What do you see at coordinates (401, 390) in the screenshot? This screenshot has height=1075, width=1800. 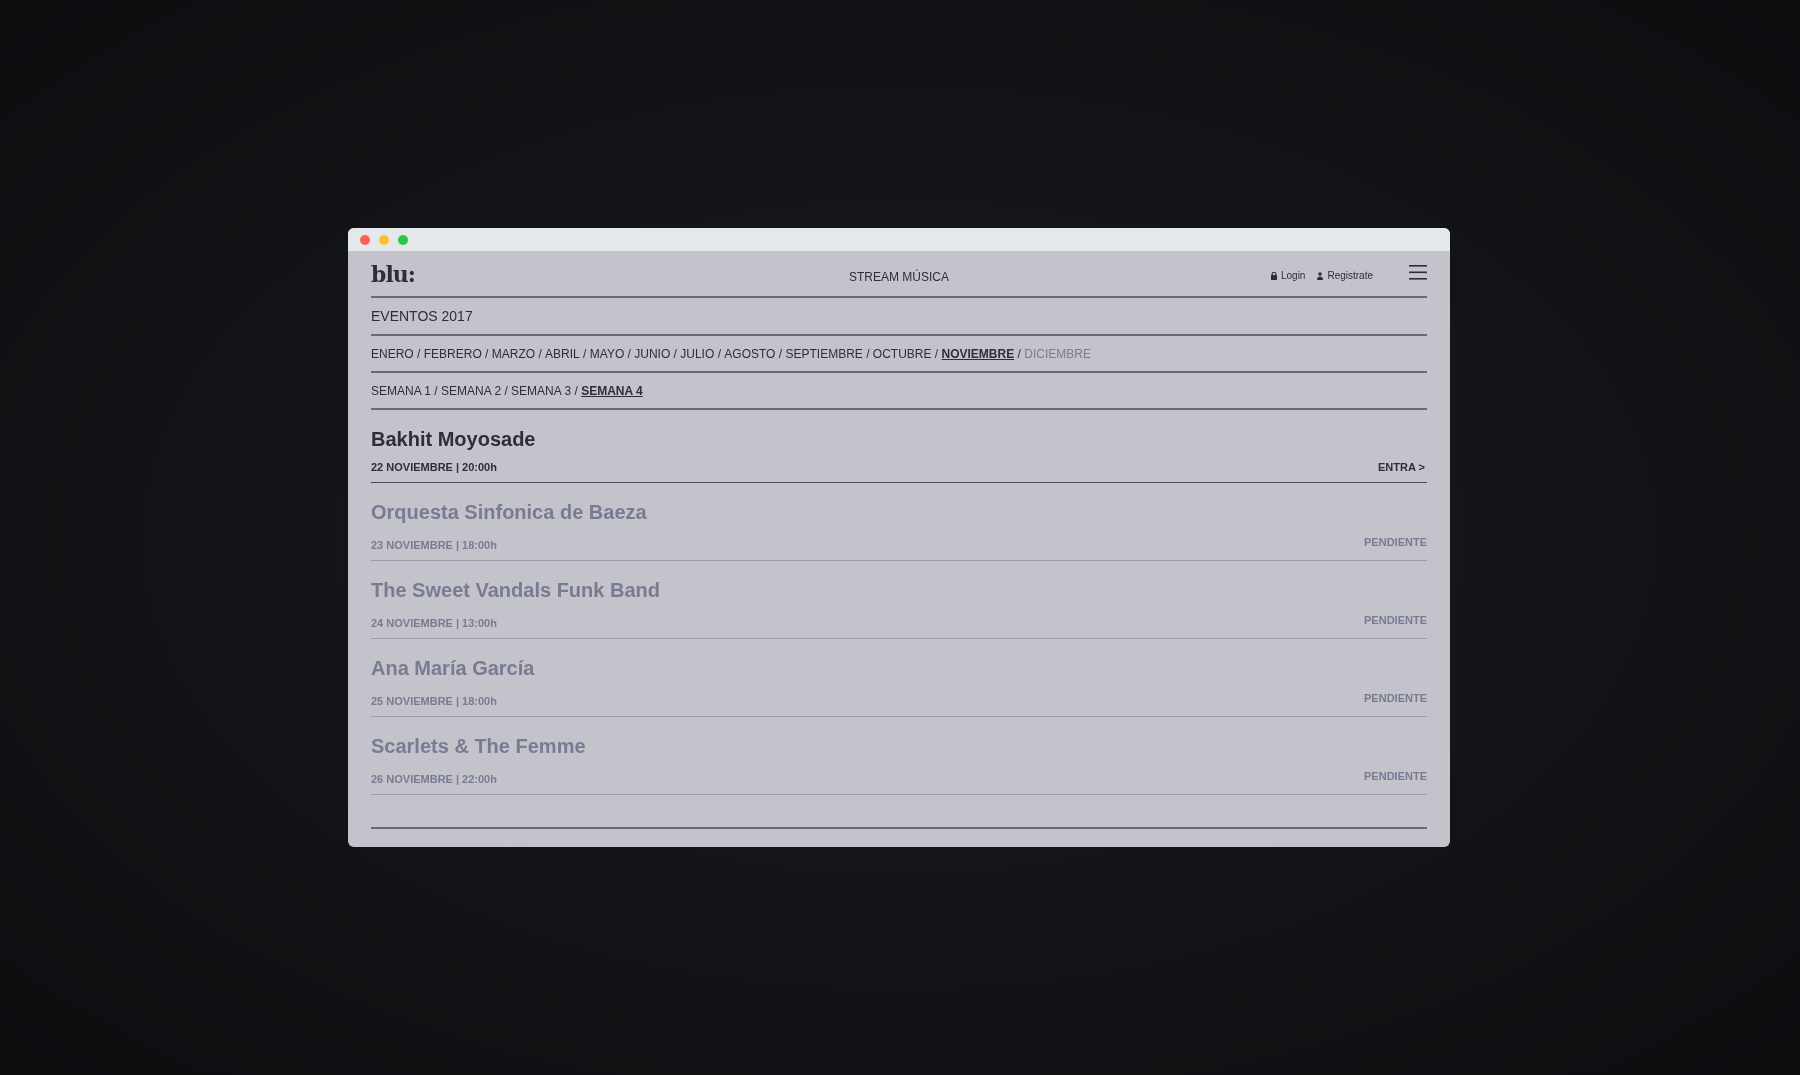 I see `week-link: SEMANA 1` at bounding box center [401, 390].